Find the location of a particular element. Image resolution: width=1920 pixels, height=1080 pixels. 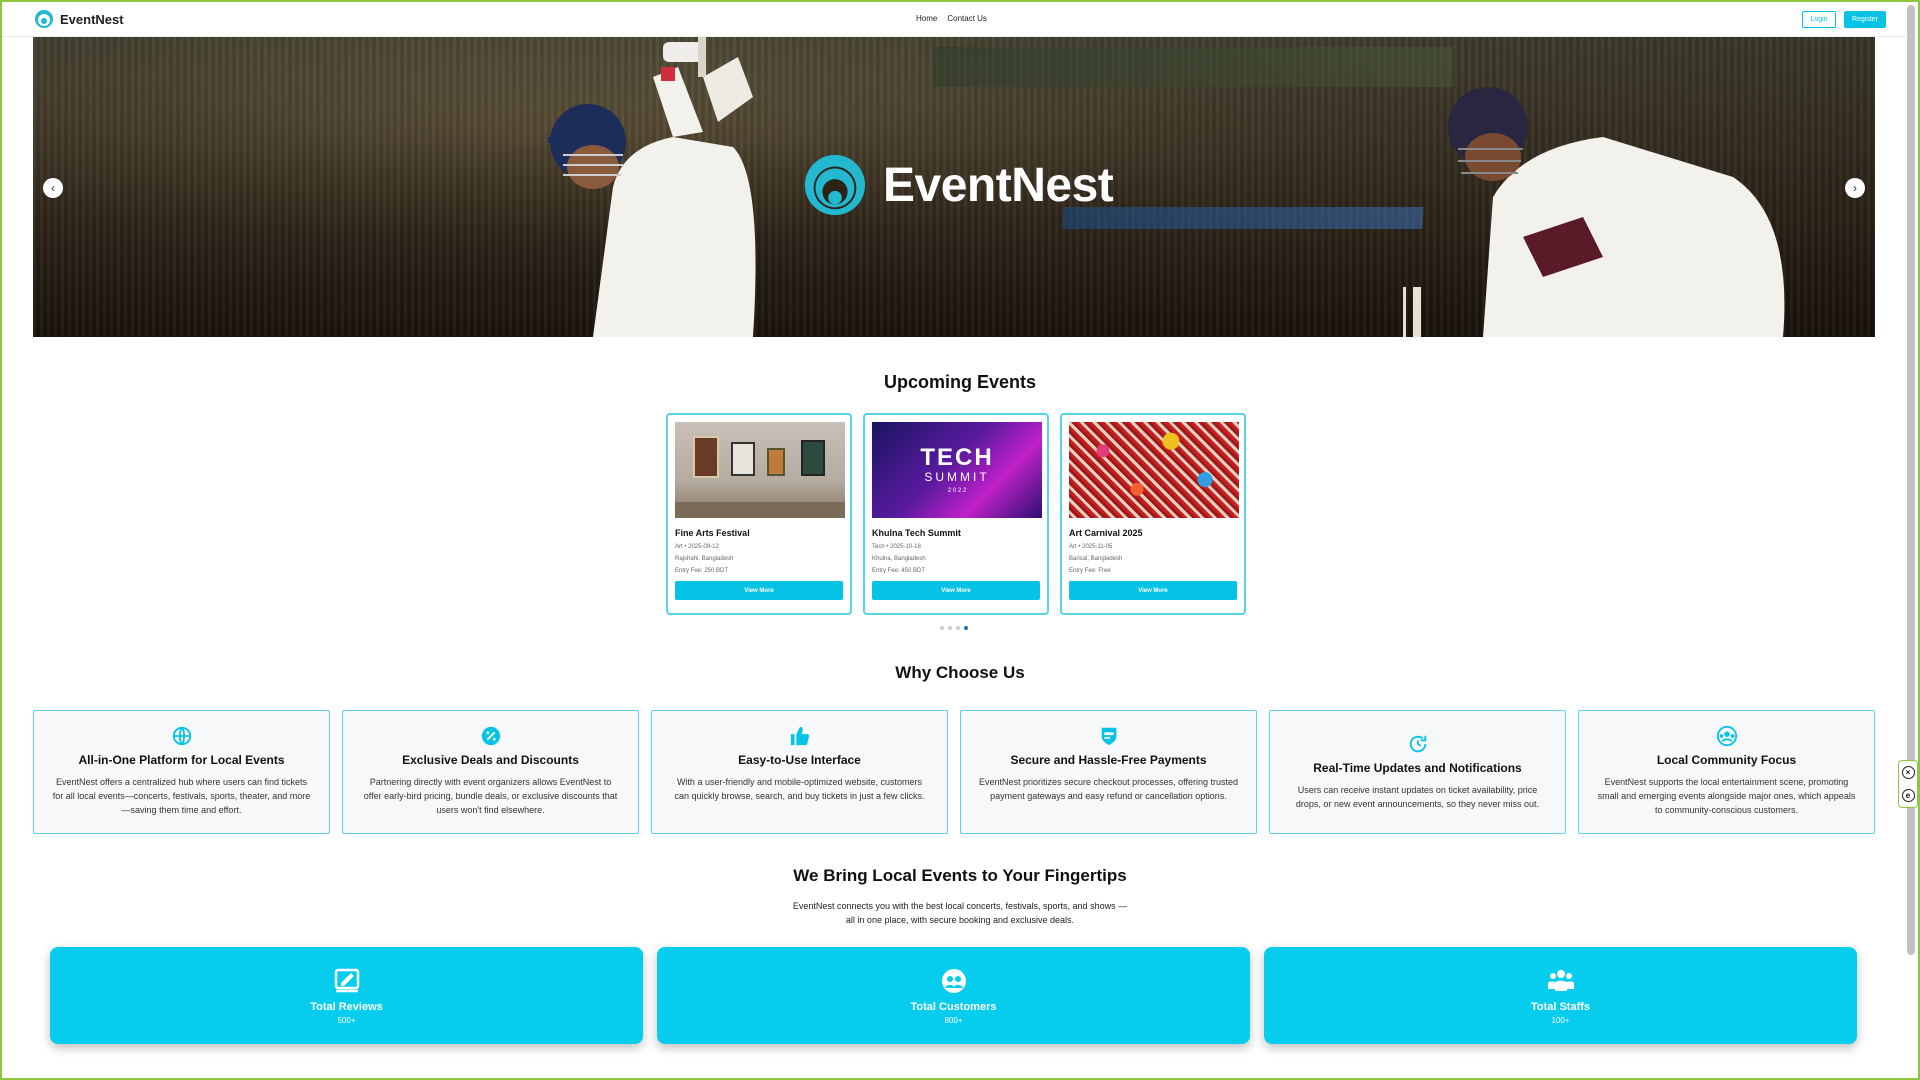

why-choose-us-title: Why Choose Us is located at coordinates (960, 672).